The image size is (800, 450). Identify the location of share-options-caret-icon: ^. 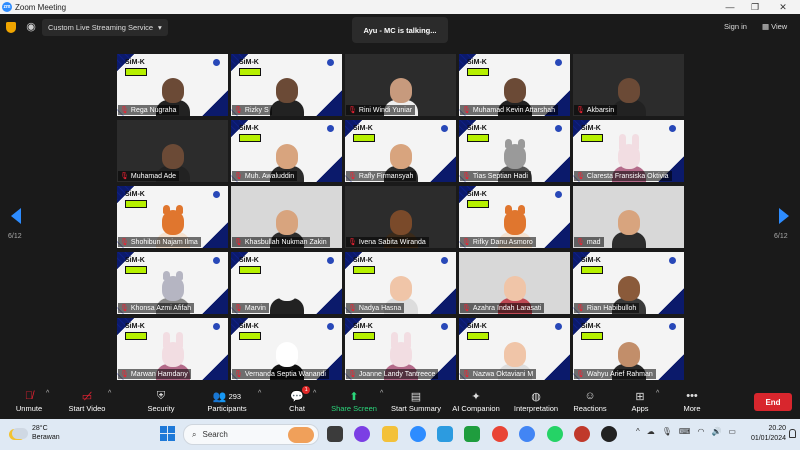
(381, 393).